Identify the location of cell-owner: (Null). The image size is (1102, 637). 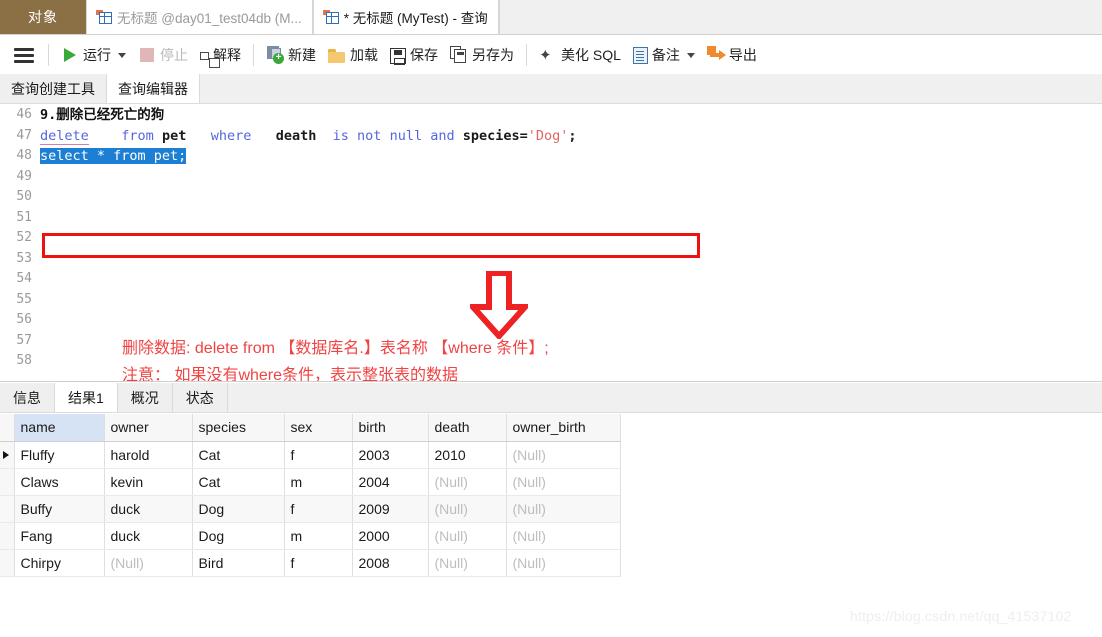
(148, 563).